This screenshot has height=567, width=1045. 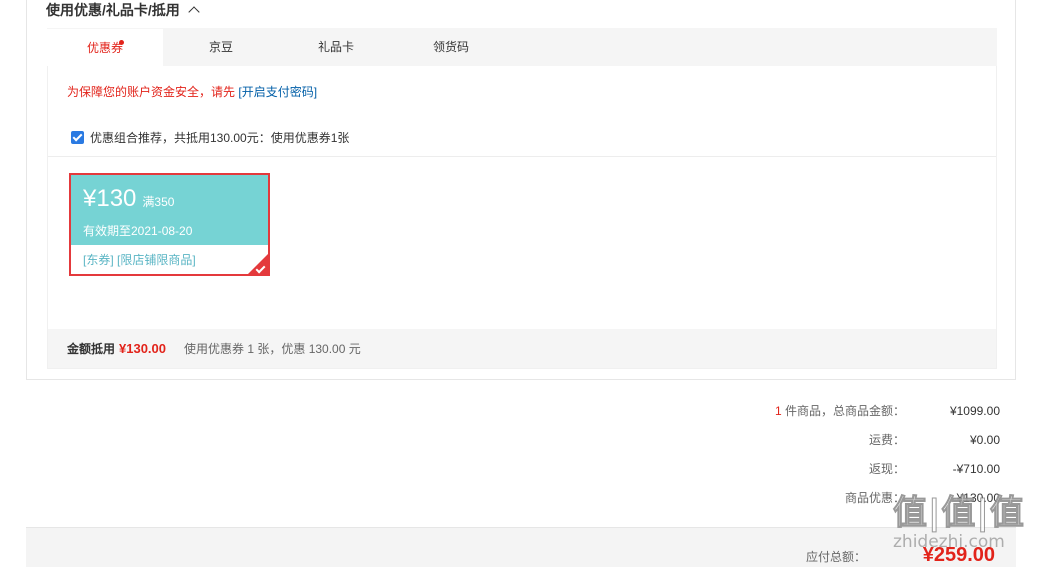 What do you see at coordinates (113, 10) in the screenshot?
I see `section-title-text: 使用优惠/礼品卡/抵用` at bounding box center [113, 10].